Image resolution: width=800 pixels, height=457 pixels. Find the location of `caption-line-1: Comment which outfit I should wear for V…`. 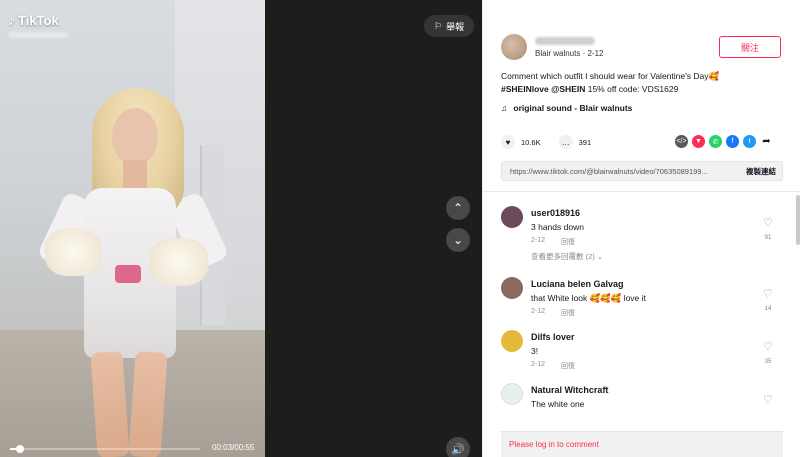

caption-line-1: Comment which outfit I should wear for V… is located at coordinates (610, 76).